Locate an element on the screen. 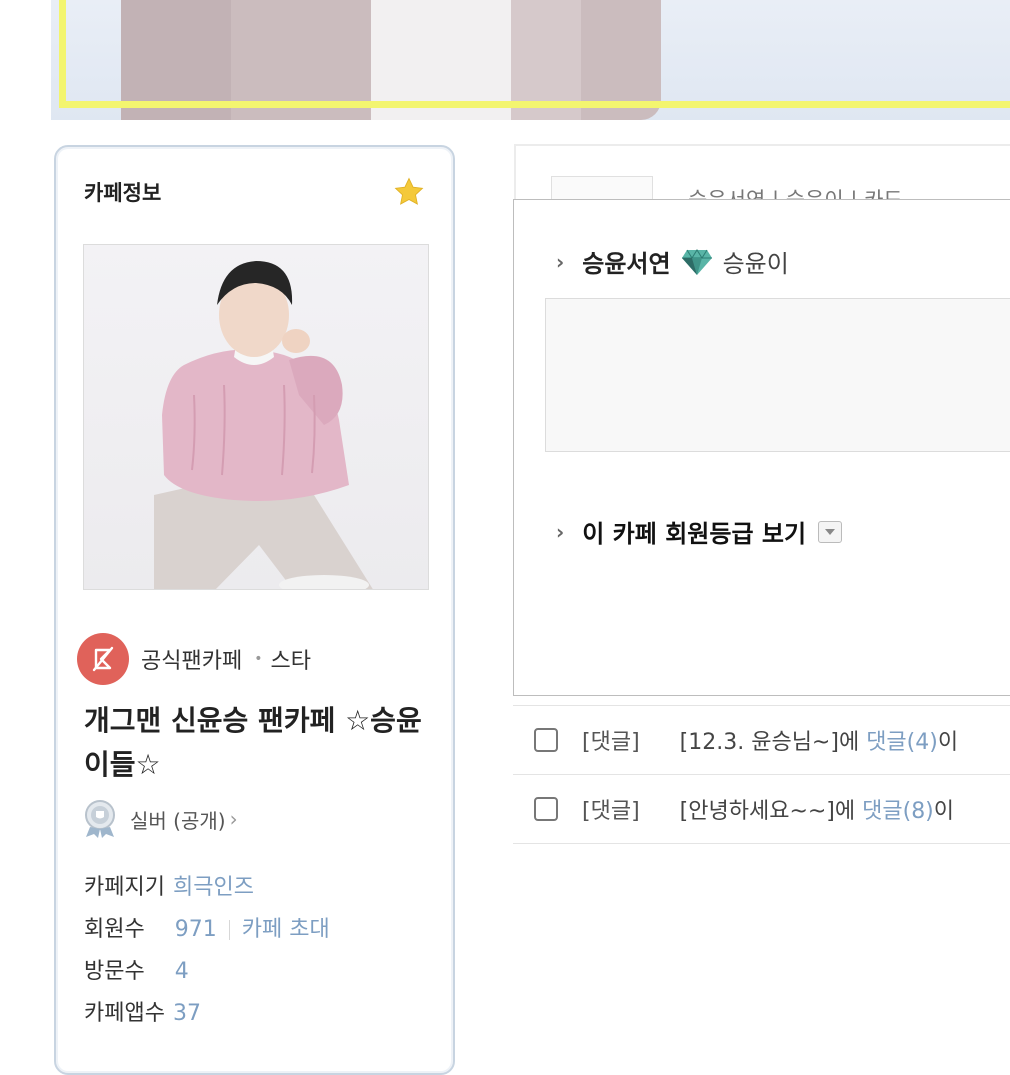 This screenshot has height=1075, width=1010. gem-grade-icon is located at coordinates (696, 261).